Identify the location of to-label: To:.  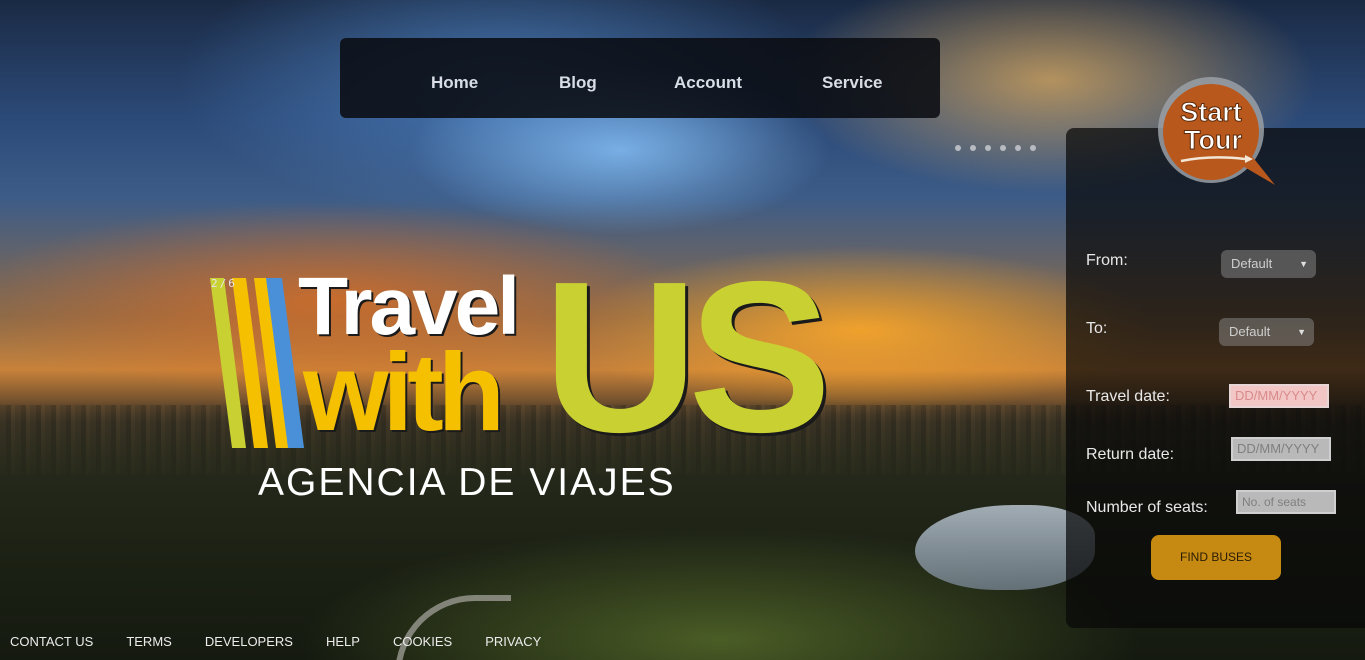
(1097, 328).